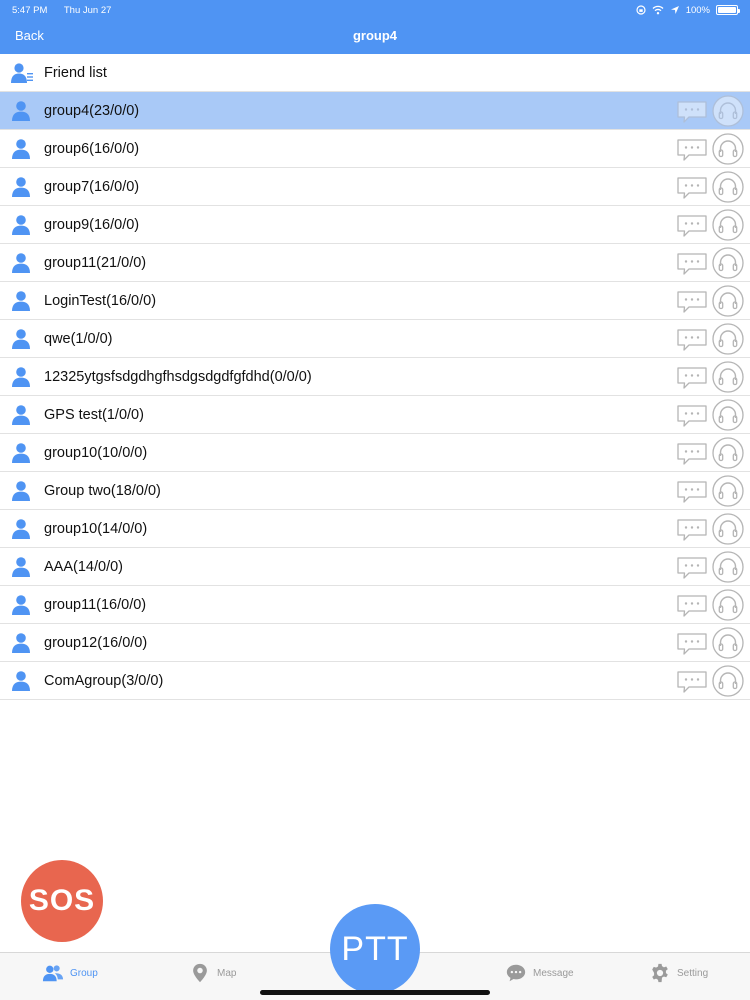  Describe the element at coordinates (674, 10) in the screenshot. I see `location-arrow-icon` at that location.